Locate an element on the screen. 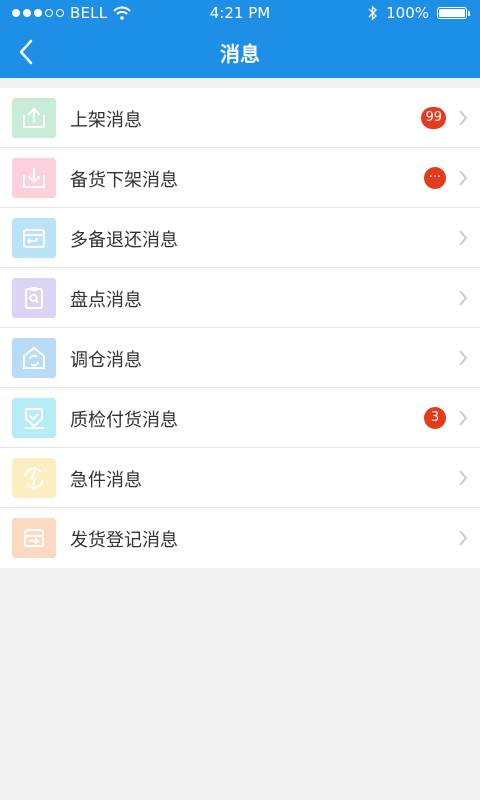 The image size is (480, 800). list-item-label: 质检付货消息 is located at coordinates (124, 420).